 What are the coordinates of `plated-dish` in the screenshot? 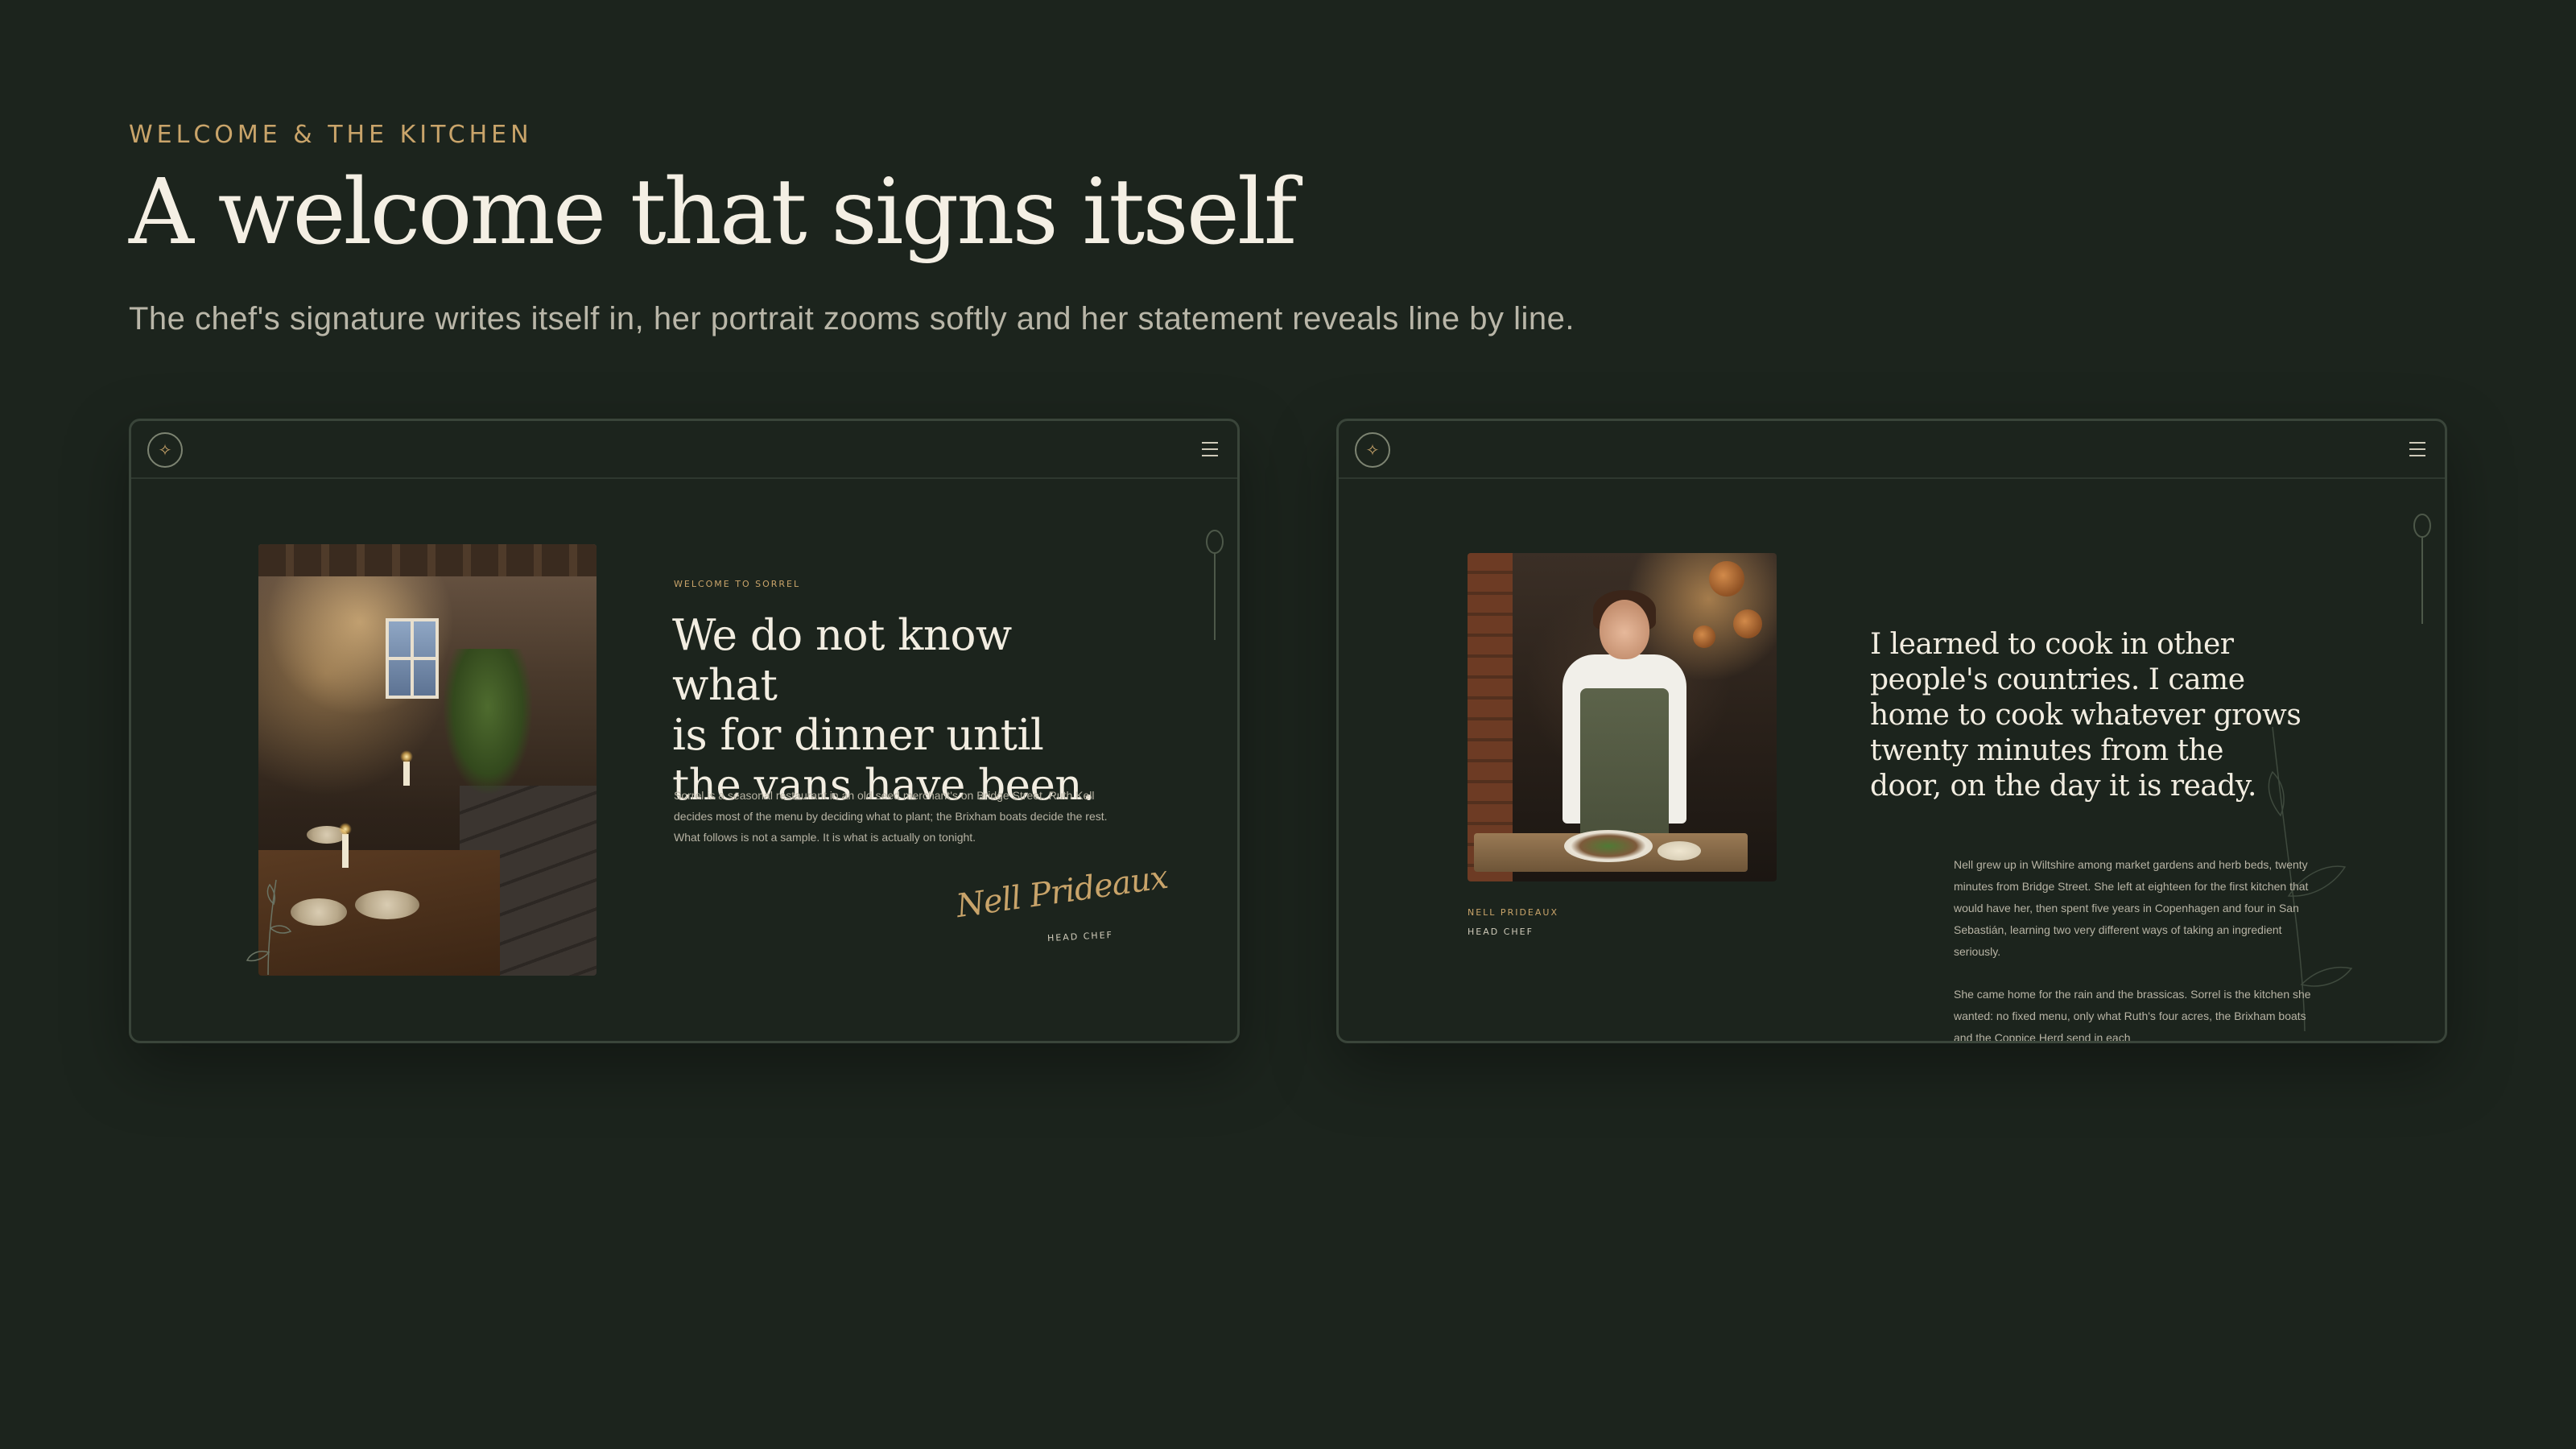 It's located at (1608, 846).